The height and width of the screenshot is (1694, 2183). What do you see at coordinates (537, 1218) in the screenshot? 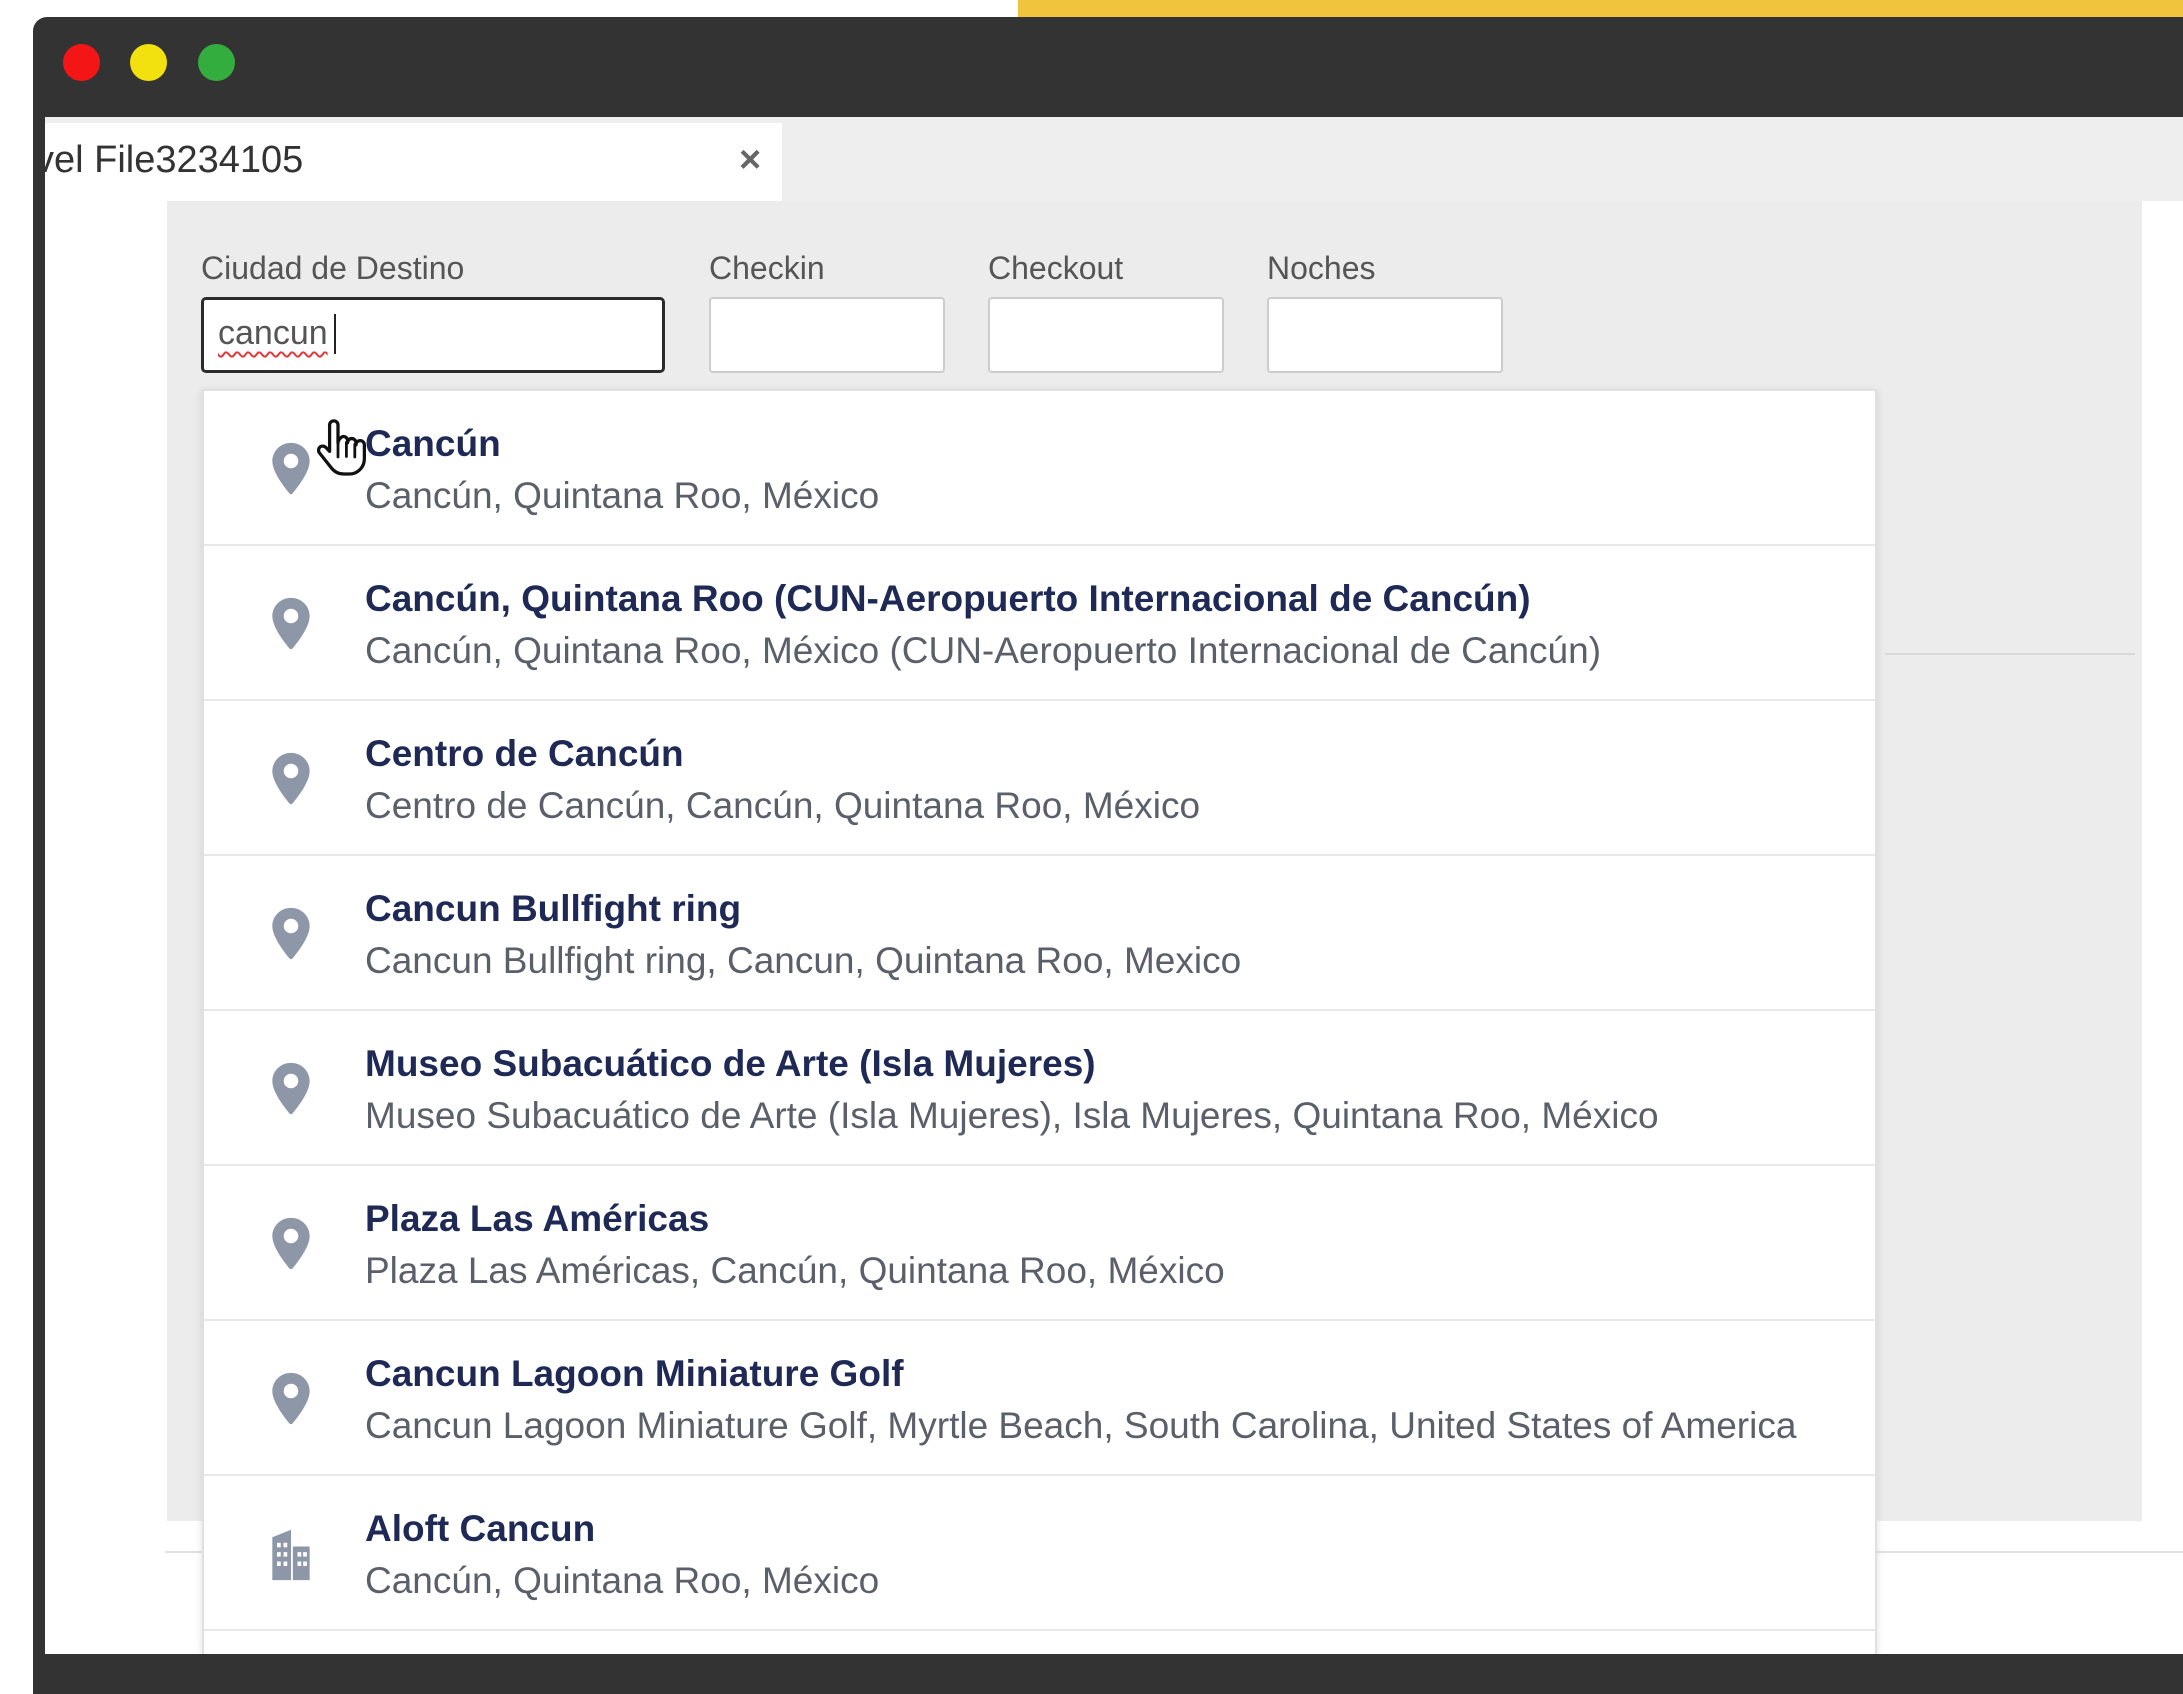
I see `suggestion-title: Plaza Las Américas` at bounding box center [537, 1218].